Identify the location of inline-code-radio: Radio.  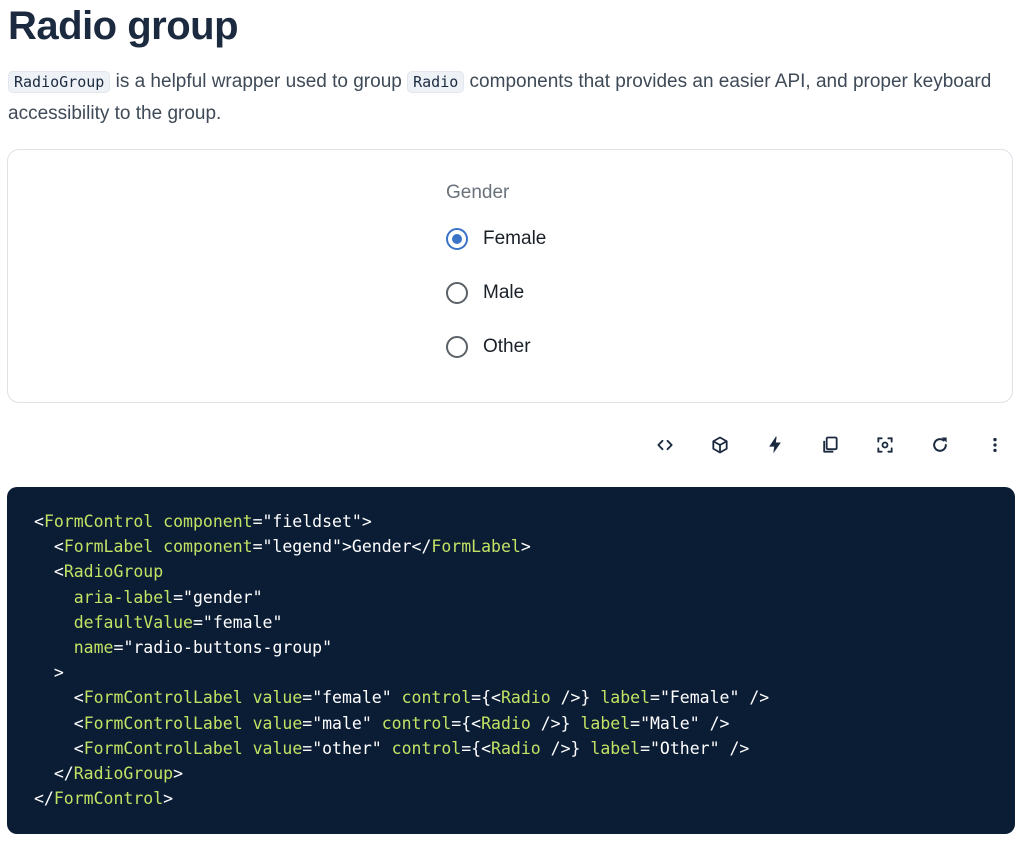
(436, 82).